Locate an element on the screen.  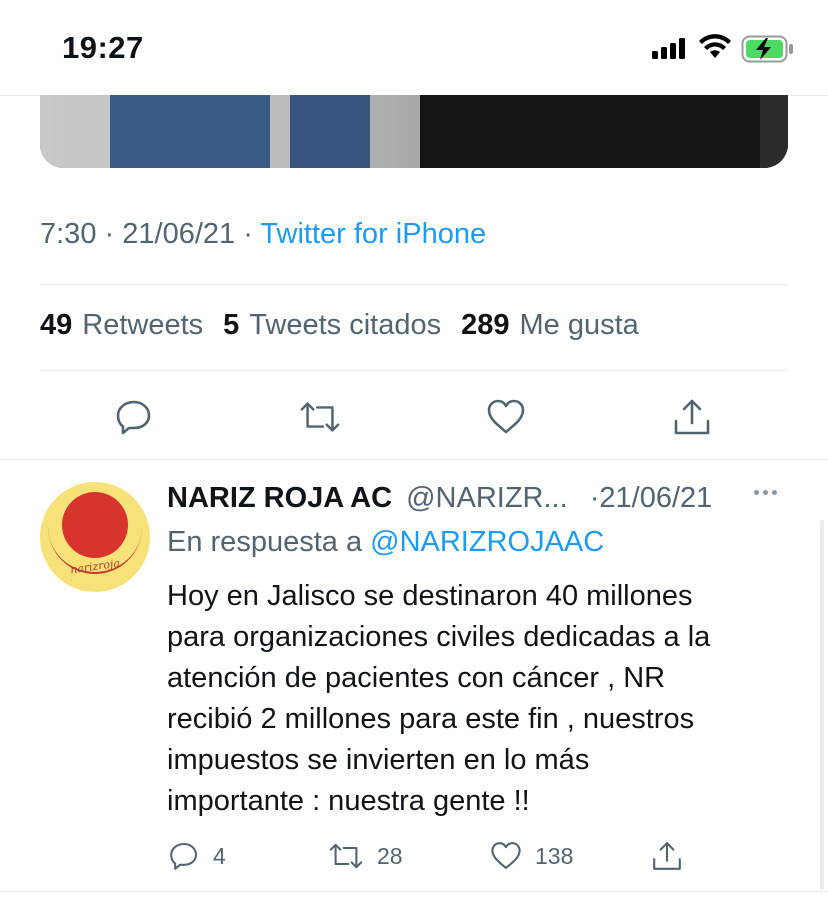
reply-actions: 4 28 138 is located at coordinates (447, 856).